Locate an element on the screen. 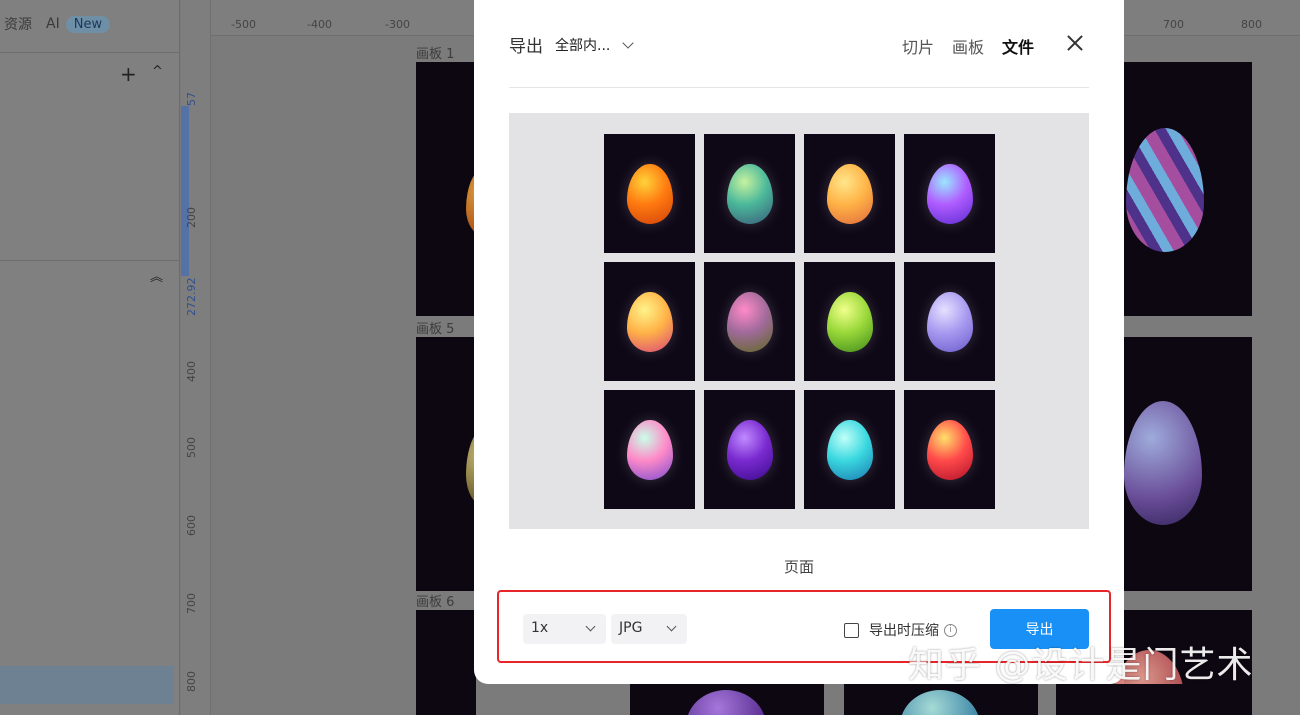  lime-green-egg-icon is located at coordinates (849, 321).